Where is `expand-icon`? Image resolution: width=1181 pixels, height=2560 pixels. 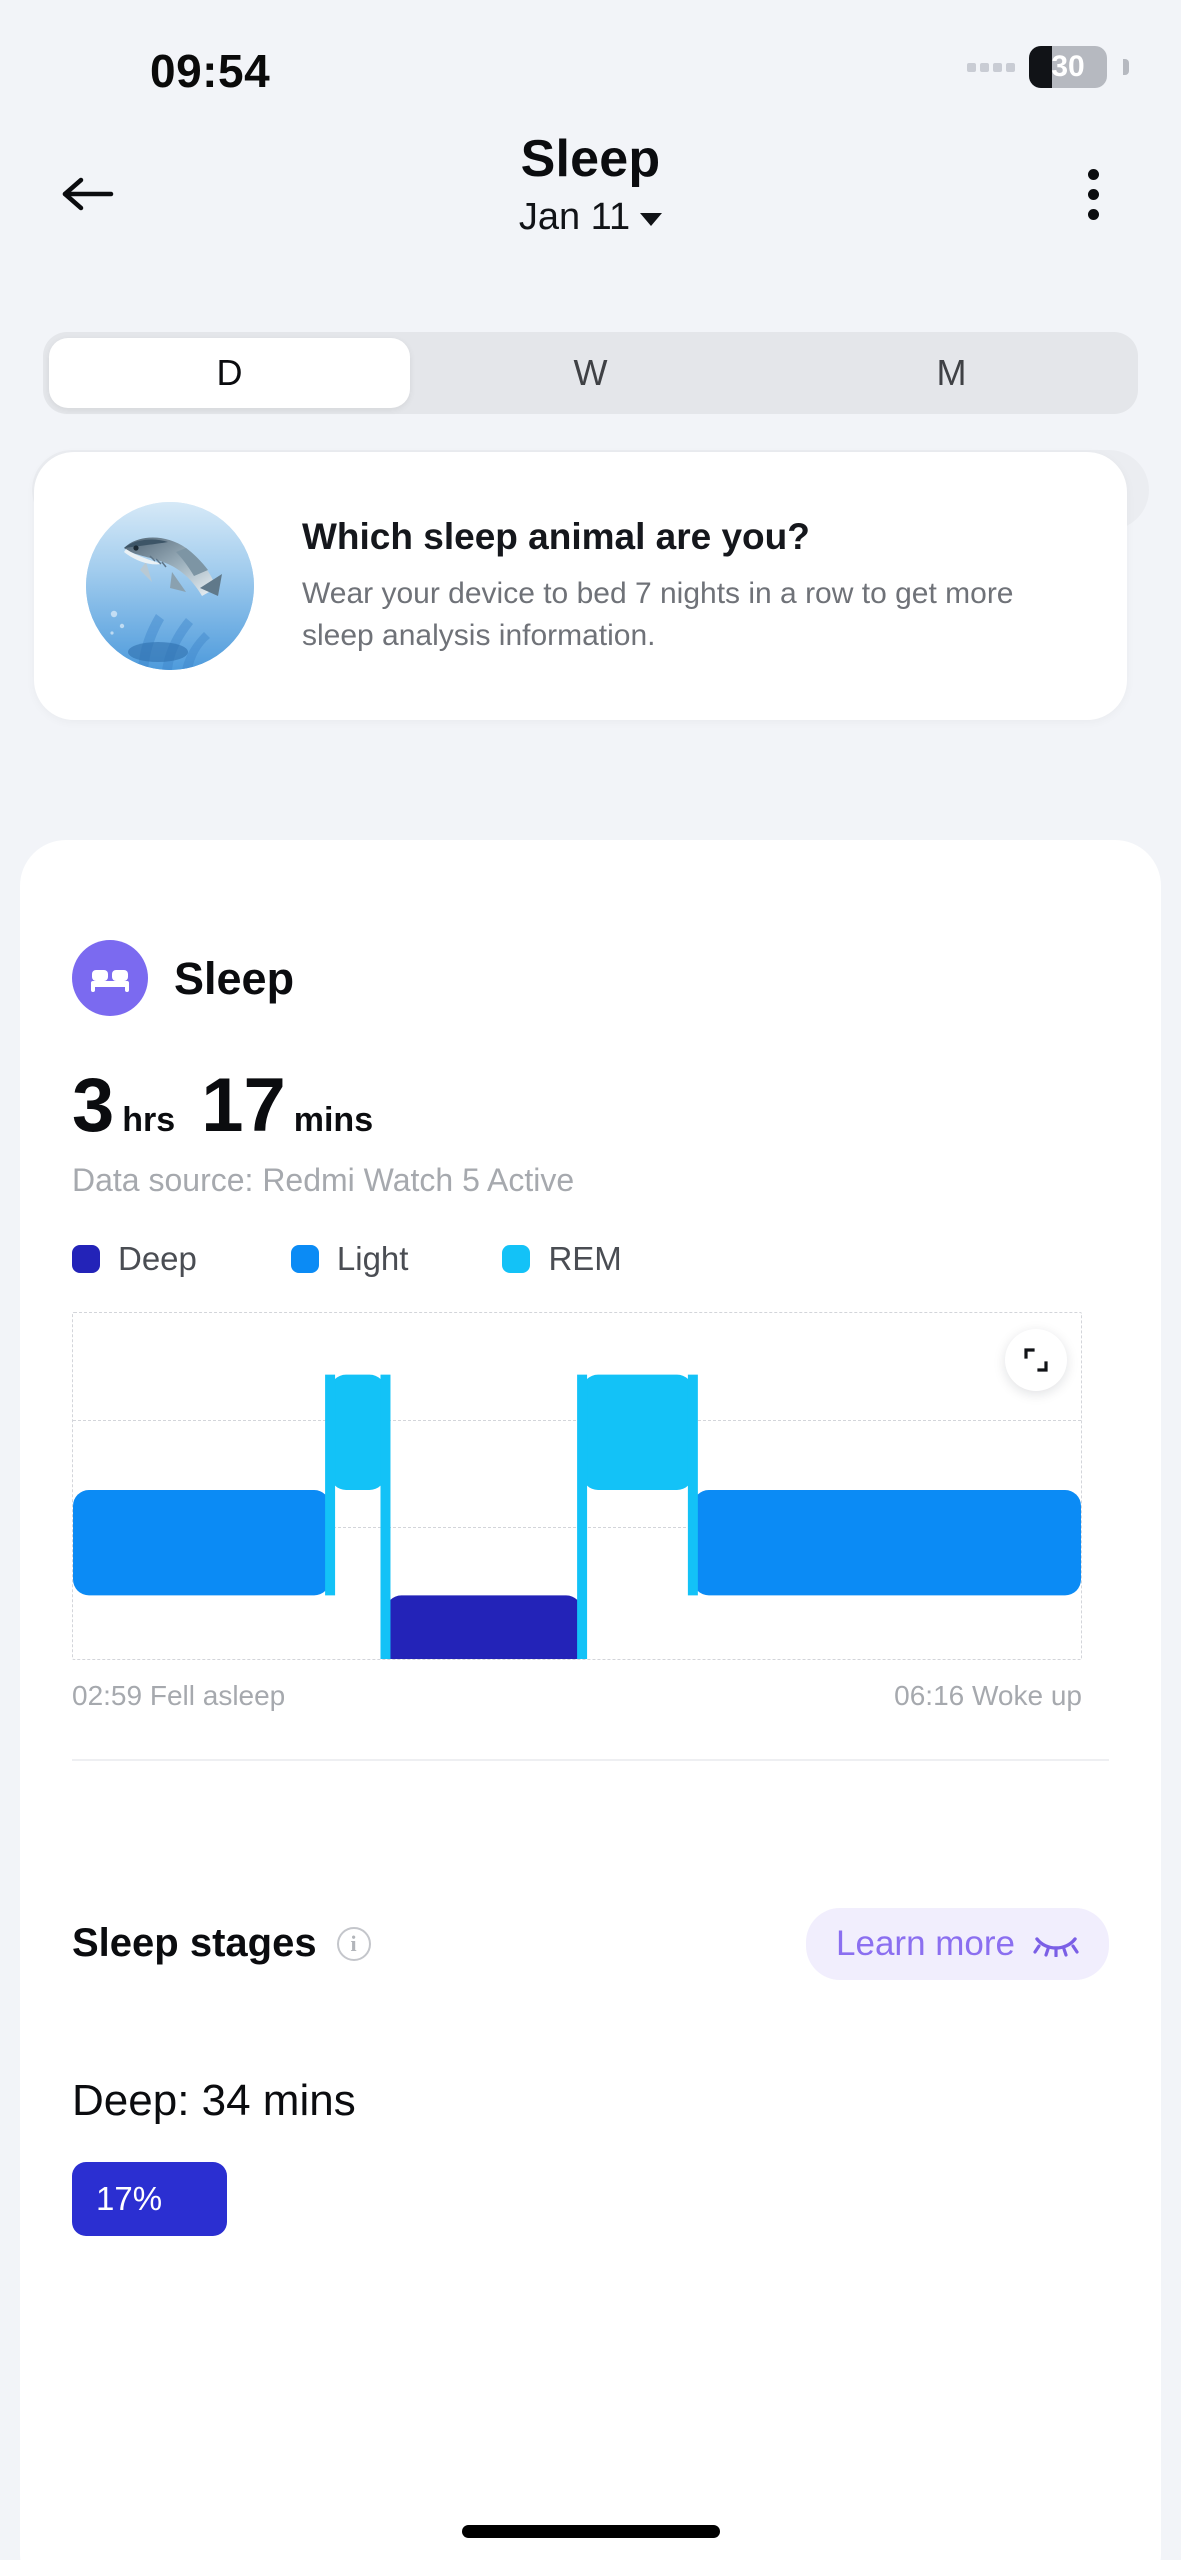
expand-icon is located at coordinates (1036, 1359).